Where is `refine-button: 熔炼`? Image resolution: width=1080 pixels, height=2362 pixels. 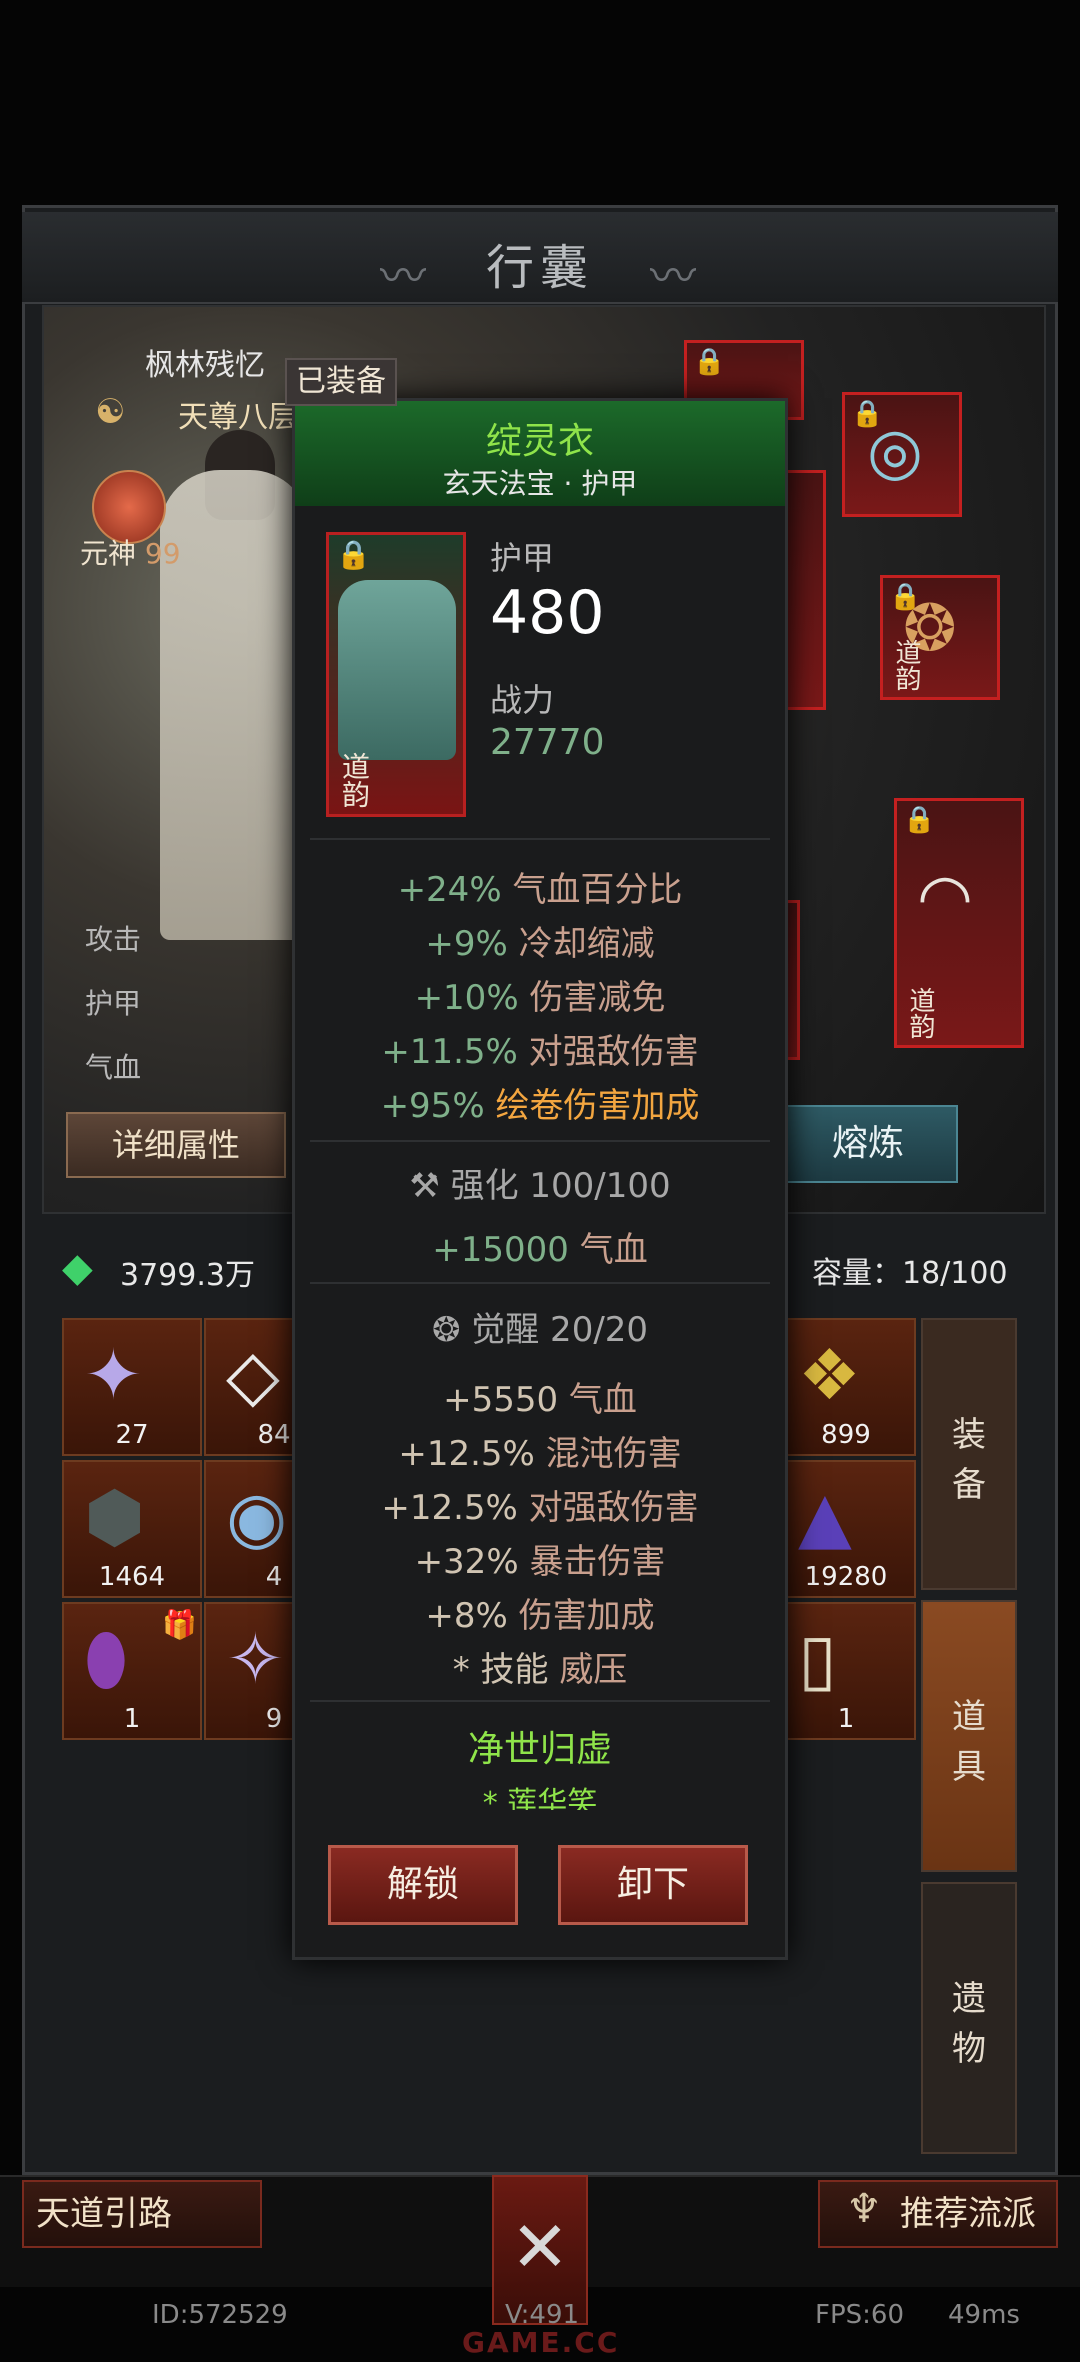
refine-button: 熔炼 is located at coordinates (868, 1144).